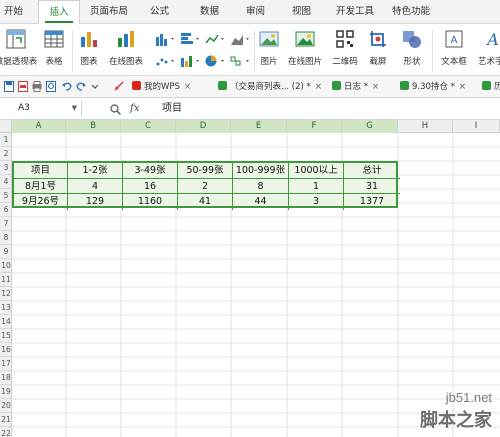  I want to click on pie-chart-icon, so click(216, 61).